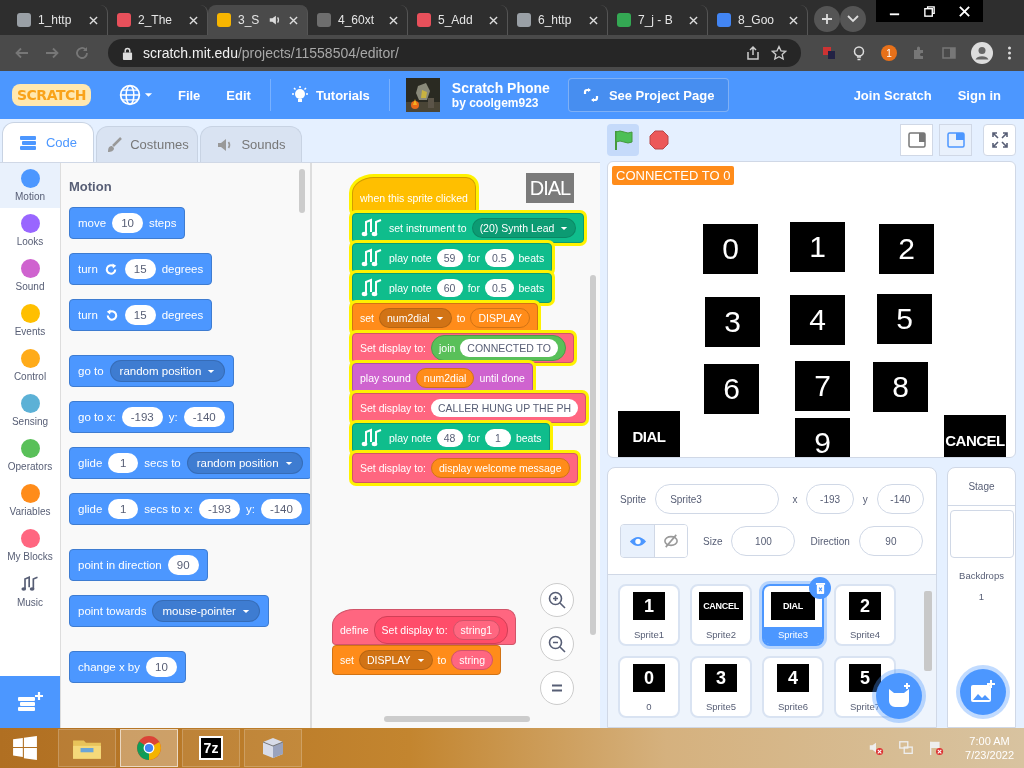 The height and width of the screenshot is (768, 1024). I want to click on code-block: go to random position, so click(152, 371).